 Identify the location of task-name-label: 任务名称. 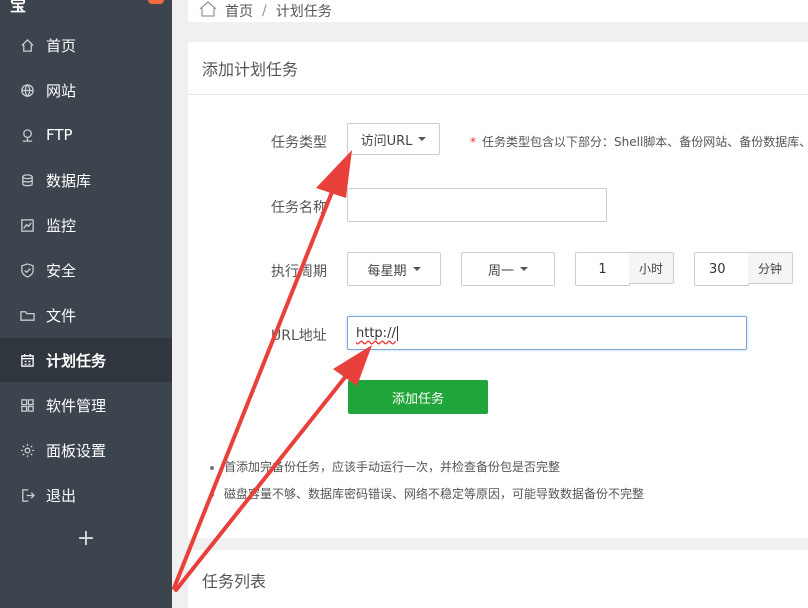
(299, 208).